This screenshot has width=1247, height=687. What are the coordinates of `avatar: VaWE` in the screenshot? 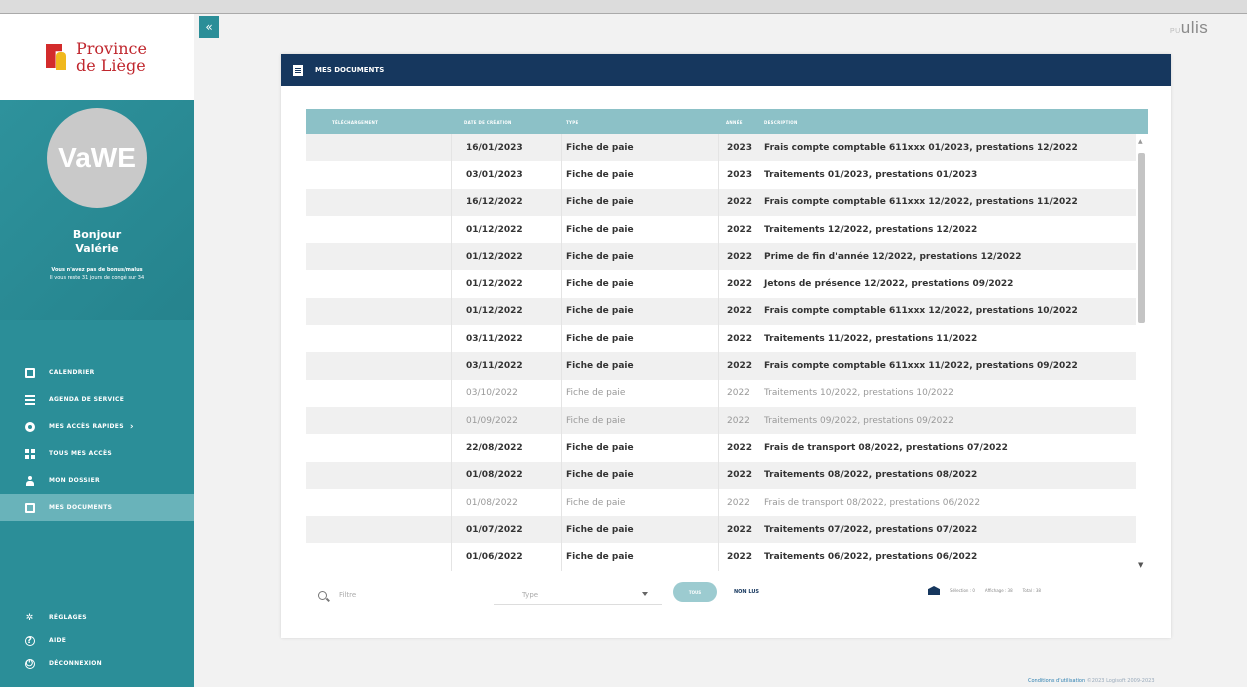 It's located at (97, 158).